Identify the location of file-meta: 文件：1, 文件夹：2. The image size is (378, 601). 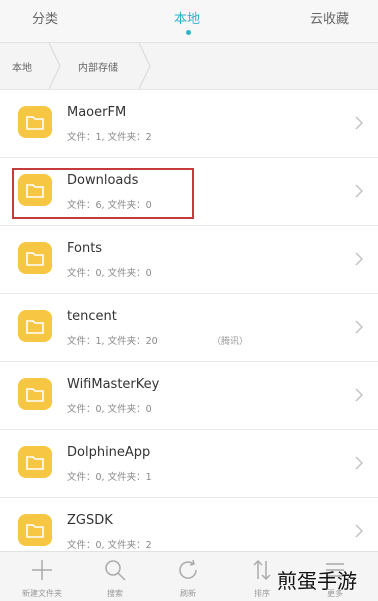
(109, 137).